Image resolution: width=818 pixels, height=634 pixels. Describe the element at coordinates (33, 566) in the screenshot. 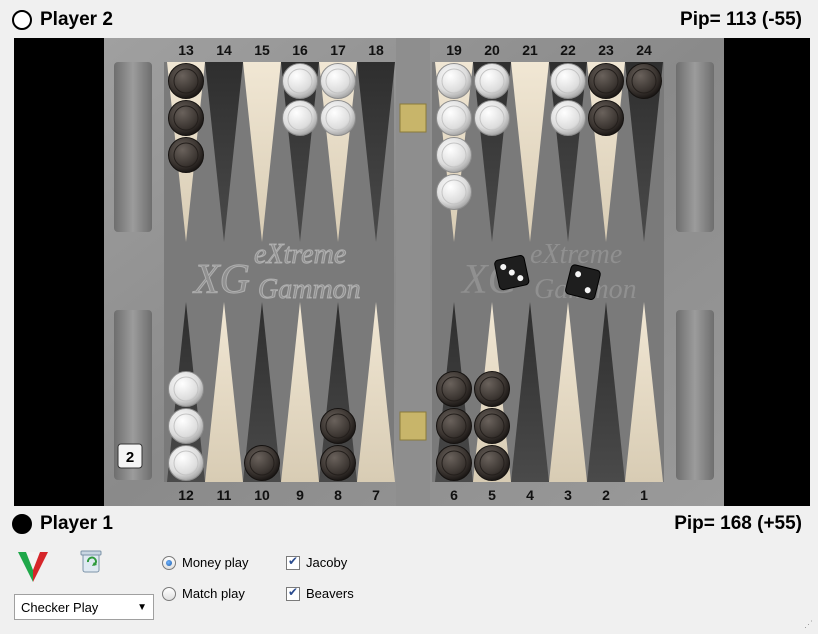

I see `xg-logo-icon` at that location.